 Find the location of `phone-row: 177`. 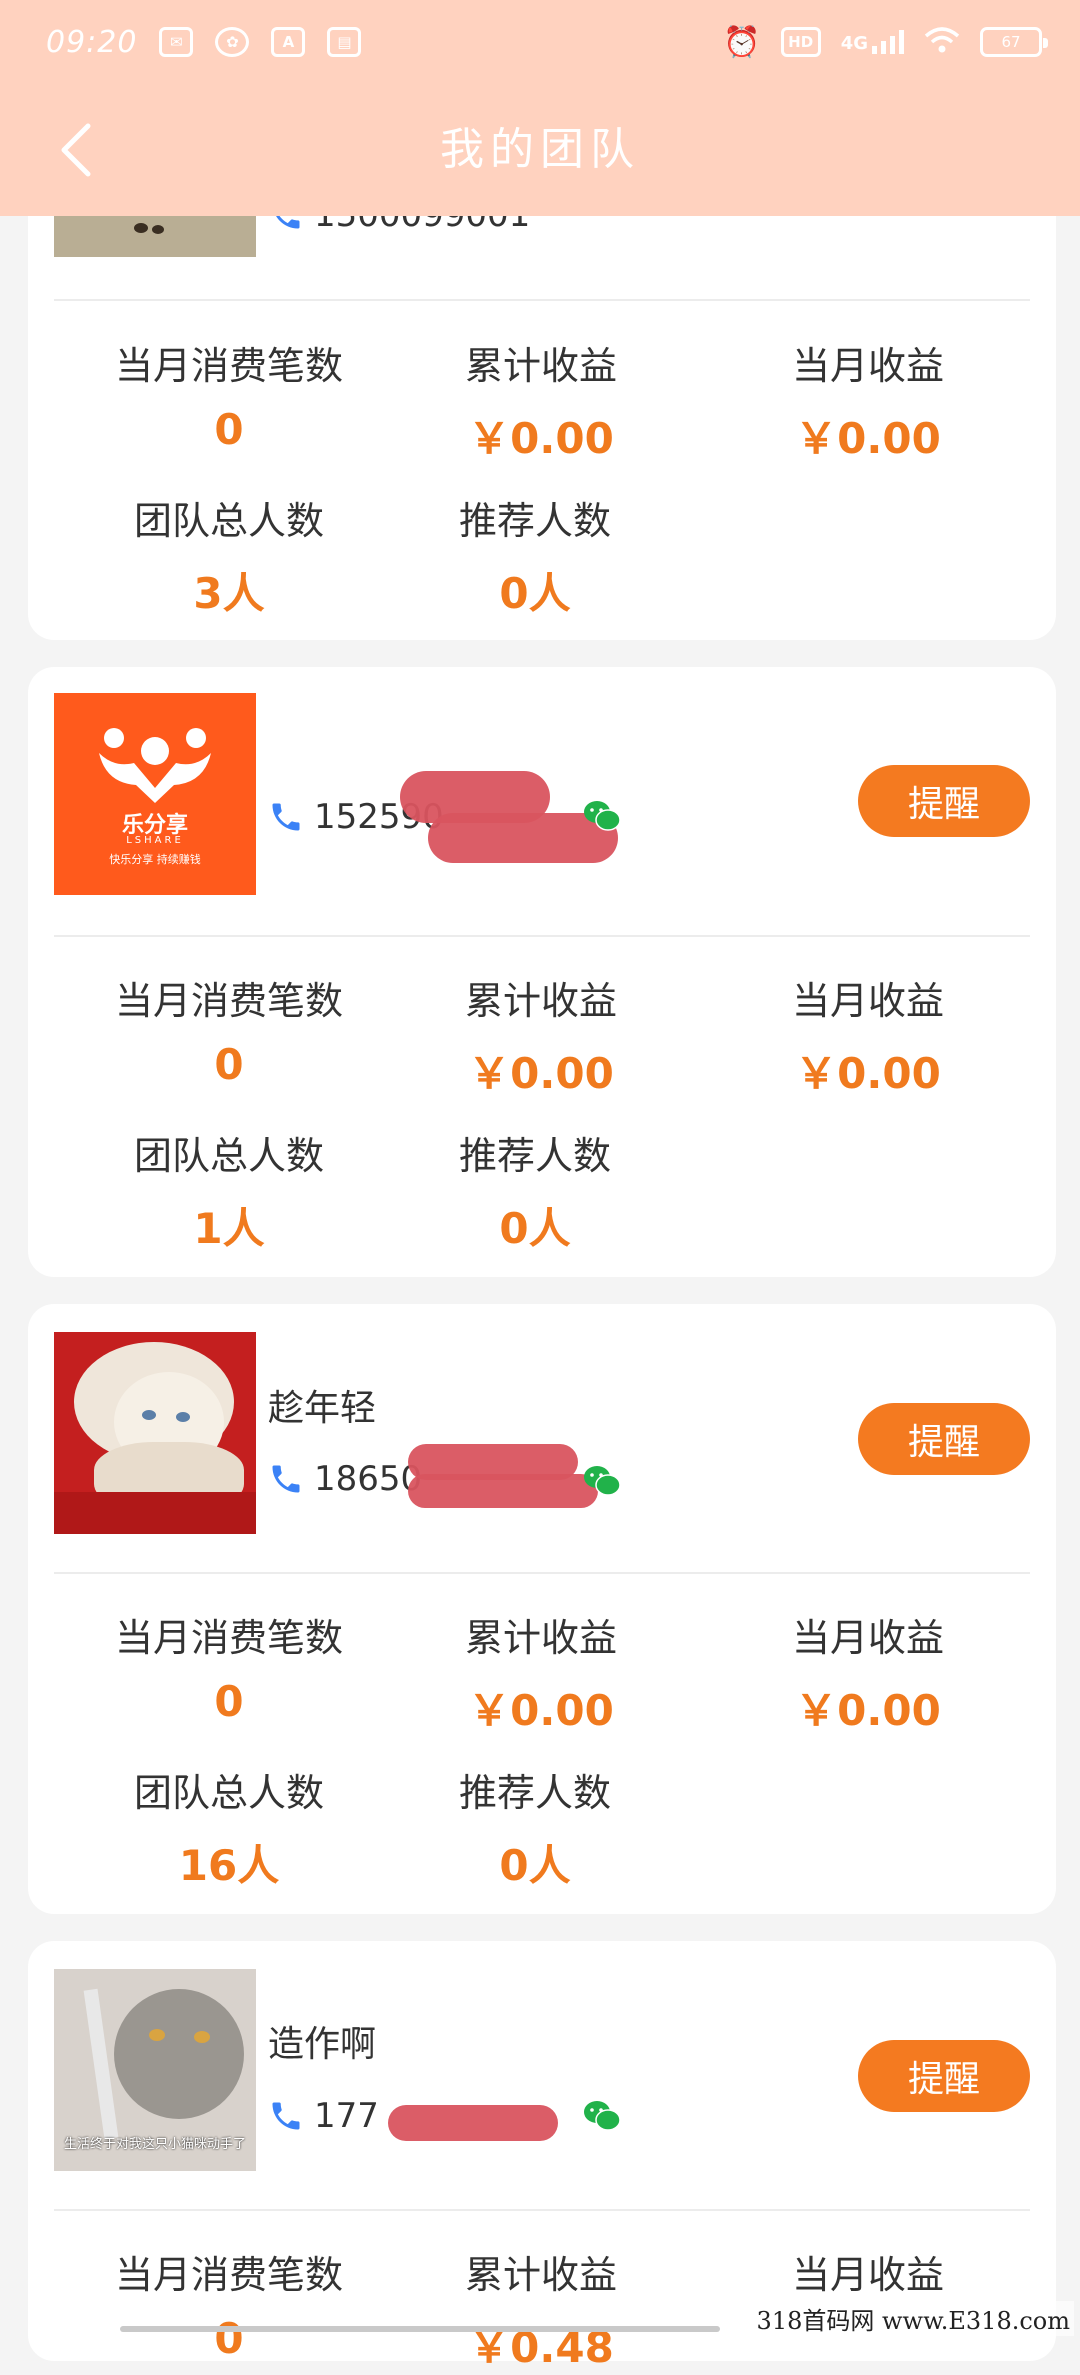

phone-row: 177 is located at coordinates (323, 2116).